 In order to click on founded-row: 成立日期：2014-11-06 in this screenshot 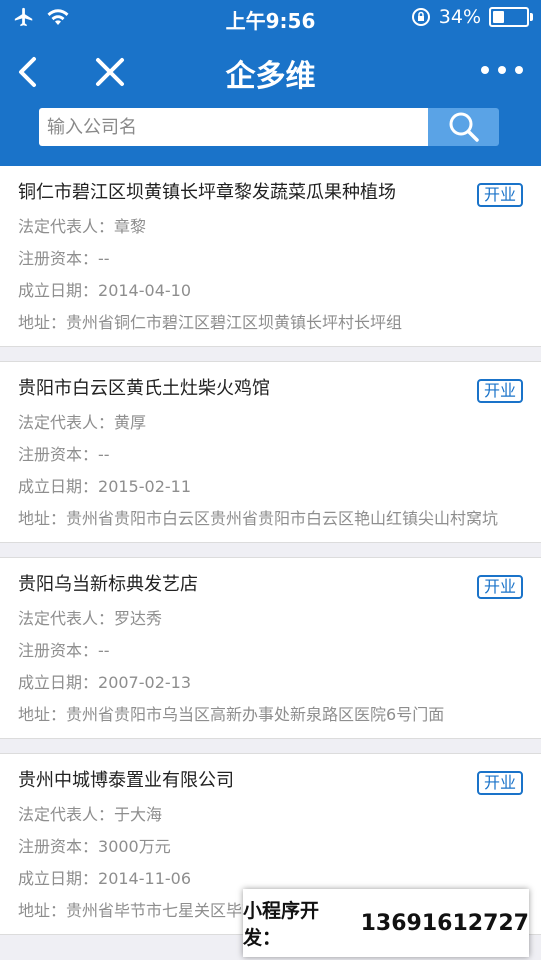, I will do `click(270, 879)`.